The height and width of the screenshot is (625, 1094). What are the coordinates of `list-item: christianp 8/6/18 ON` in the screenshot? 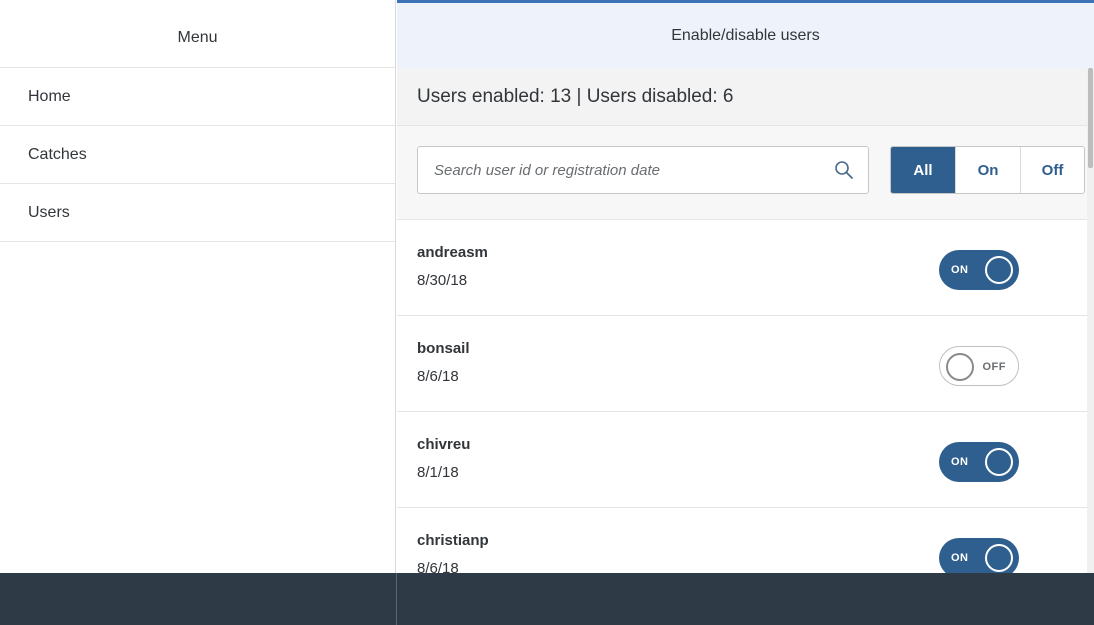 It's located at (742, 540).